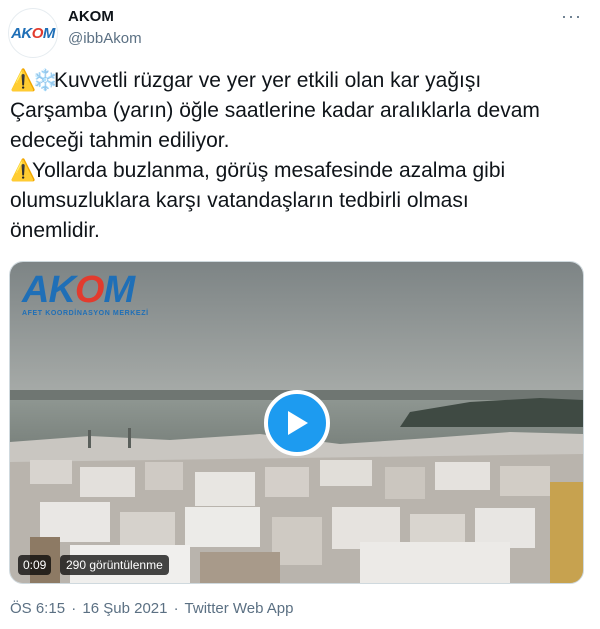 The image size is (600, 629). I want to click on tweet-date: 16 Şub 2021, so click(124, 608).